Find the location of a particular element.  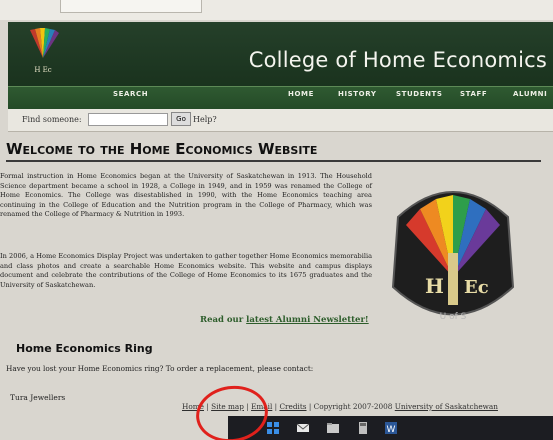

newsletter-prefix: Read our is located at coordinates (223, 320).